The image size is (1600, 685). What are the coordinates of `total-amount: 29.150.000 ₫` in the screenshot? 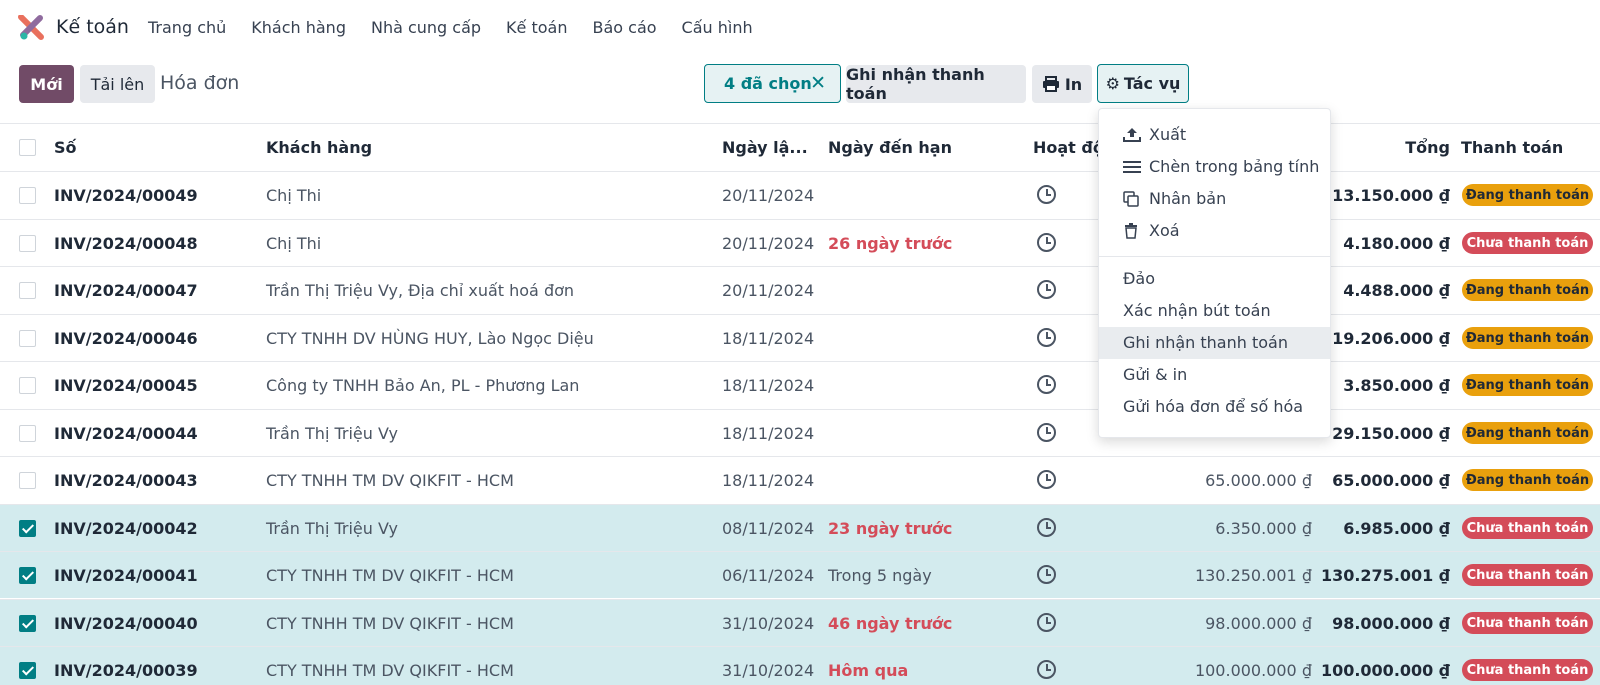 It's located at (1391, 433).